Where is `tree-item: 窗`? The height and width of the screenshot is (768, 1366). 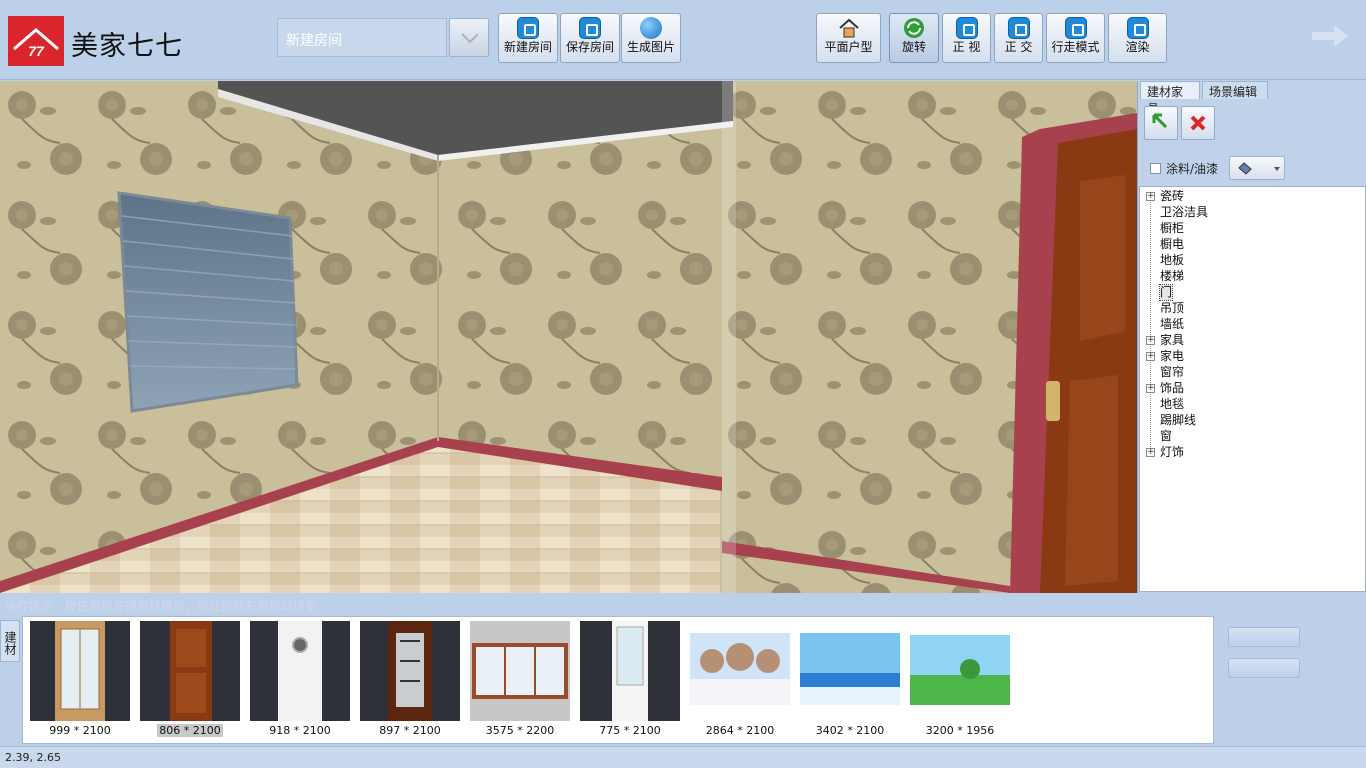
tree-item: 窗 is located at coordinates (1166, 436).